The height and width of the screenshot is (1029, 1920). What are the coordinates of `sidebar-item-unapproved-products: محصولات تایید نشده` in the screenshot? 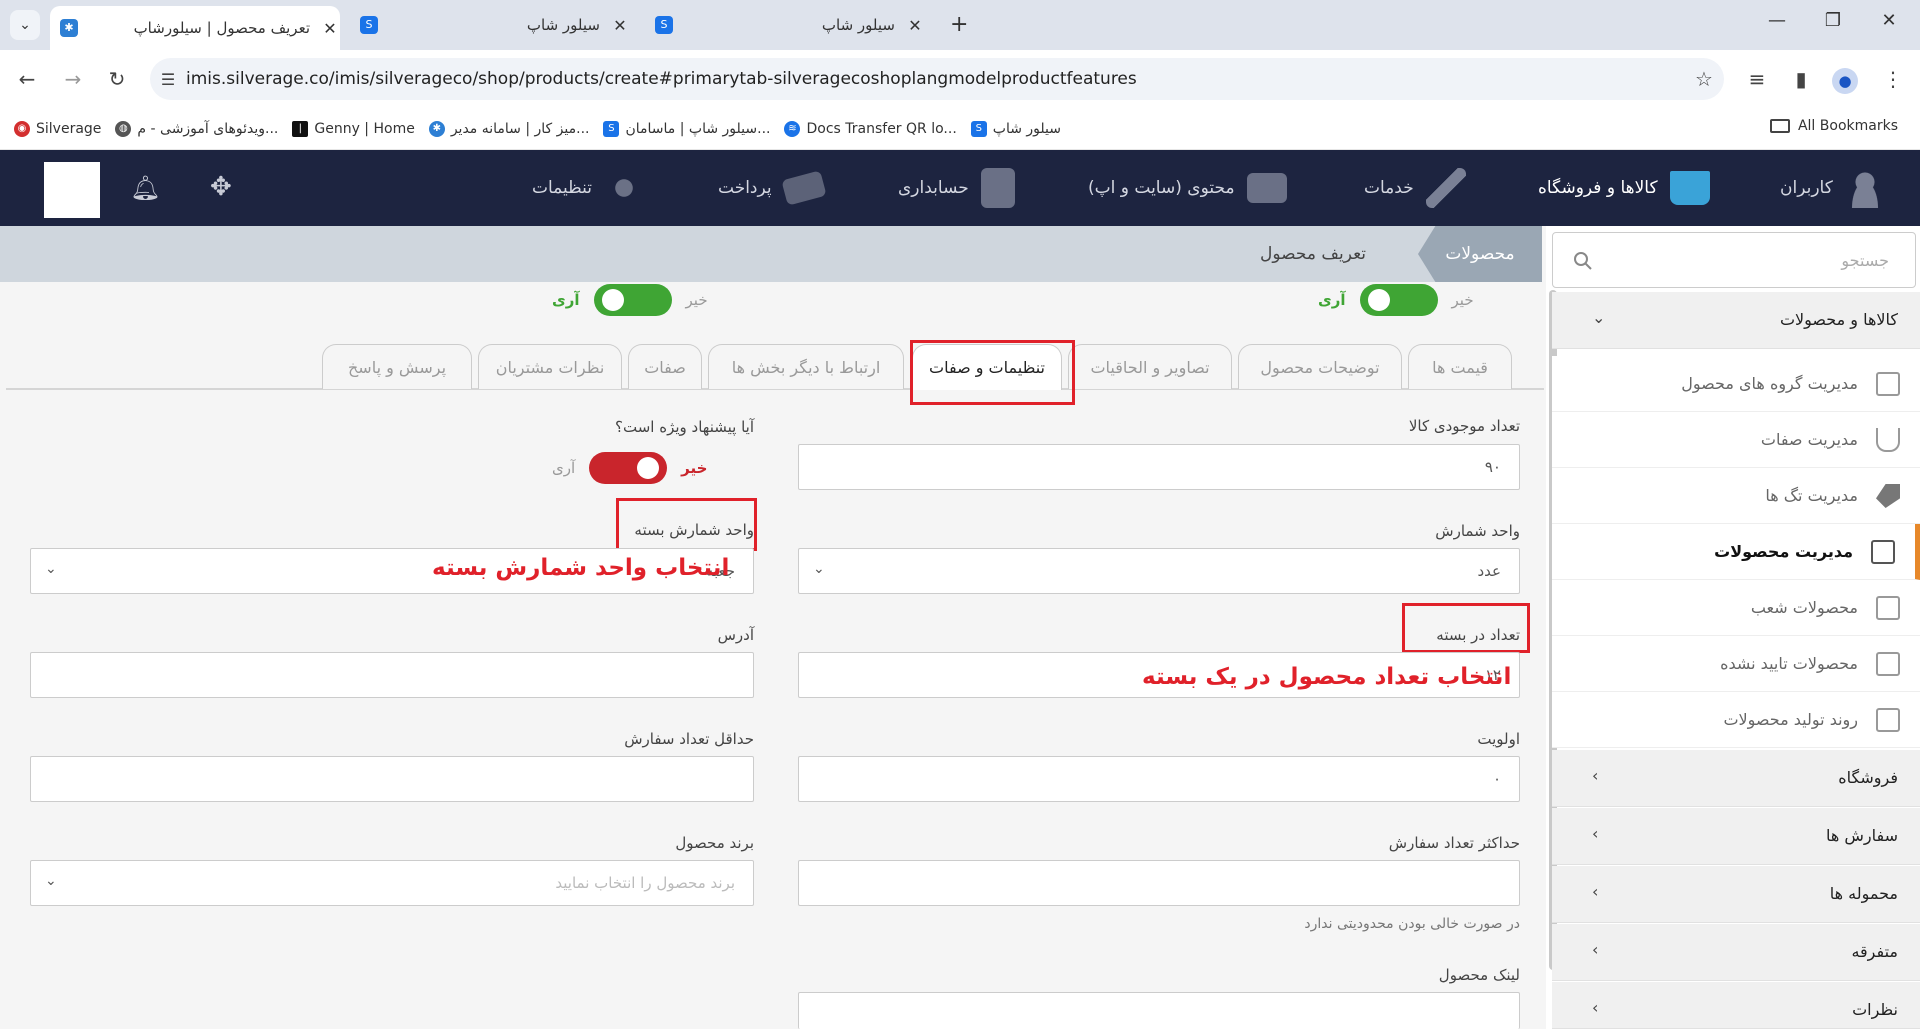 It's located at (1736, 664).